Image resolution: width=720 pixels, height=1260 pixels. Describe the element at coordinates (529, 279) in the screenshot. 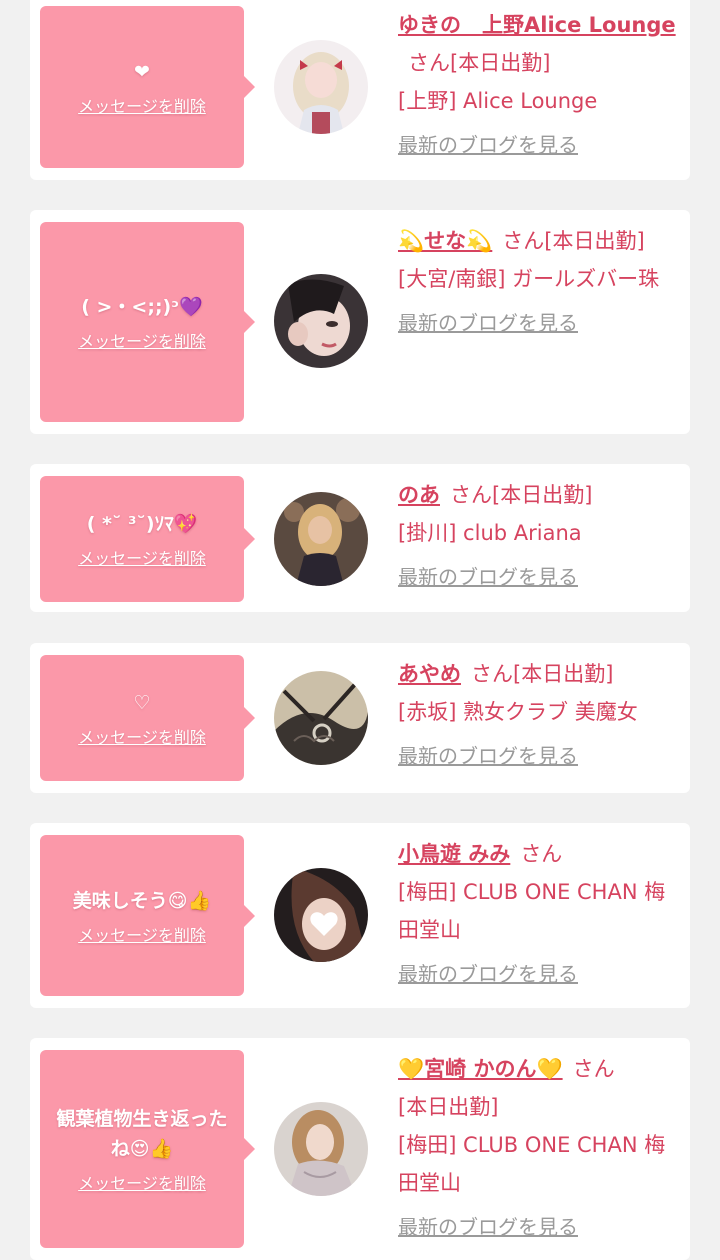

I see `shop-text: [大宮/南銀] ガールズバー珠` at that location.